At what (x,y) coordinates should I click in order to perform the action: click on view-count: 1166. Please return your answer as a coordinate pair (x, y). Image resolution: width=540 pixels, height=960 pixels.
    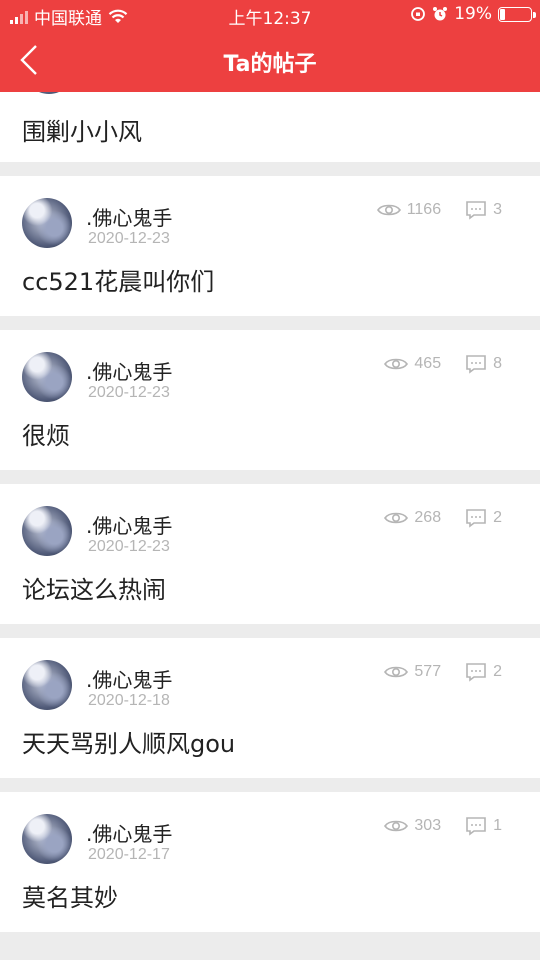
    Looking at the image, I should click on (424, 209).